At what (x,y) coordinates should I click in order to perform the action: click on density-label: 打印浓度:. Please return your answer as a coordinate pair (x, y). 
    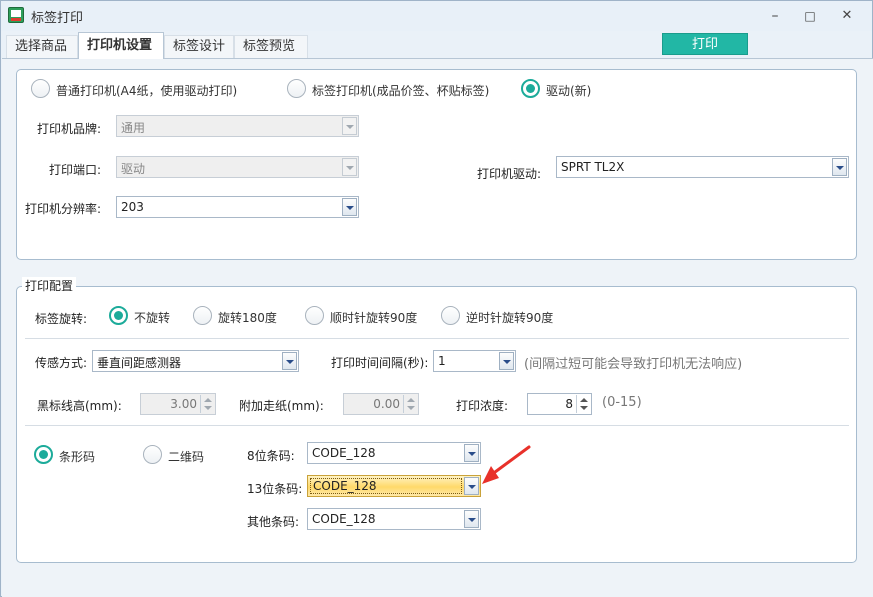
    Looking at the image, I should click on (482, 406).